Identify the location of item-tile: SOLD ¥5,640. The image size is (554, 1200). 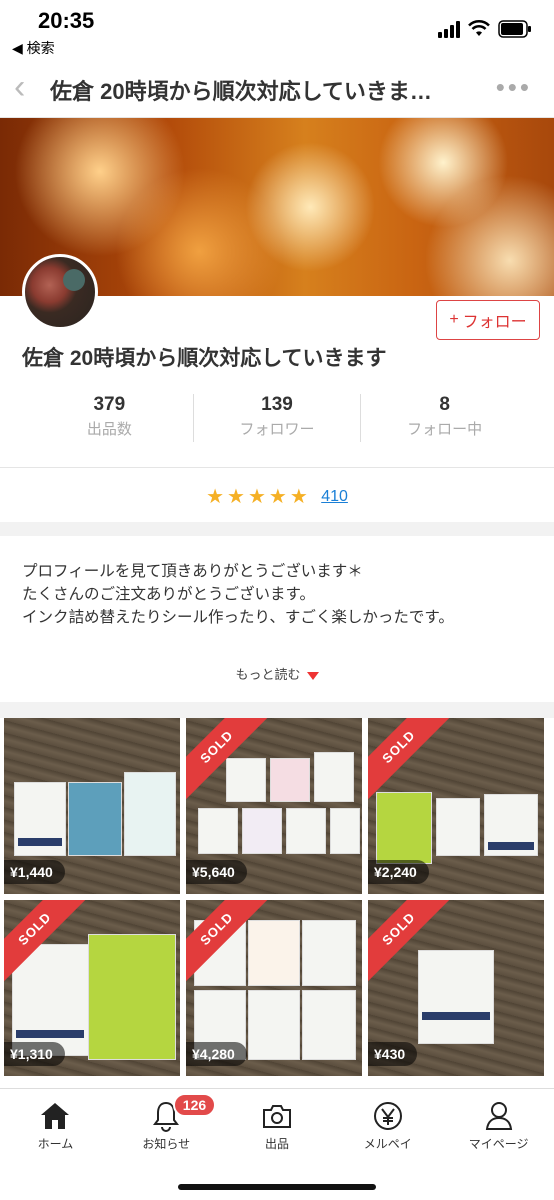
(274, 806).